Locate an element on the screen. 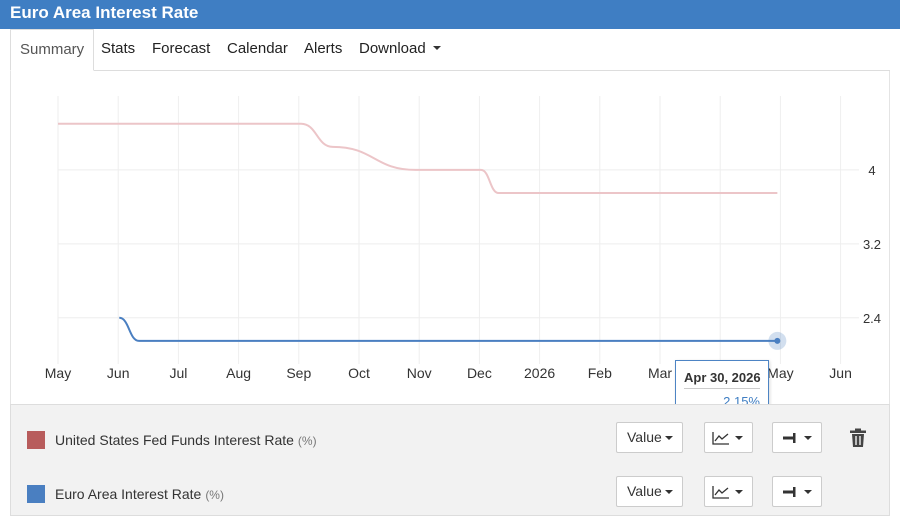  series-name: Euro Area Interest Rate (%) is located at coordinates (139, 494).